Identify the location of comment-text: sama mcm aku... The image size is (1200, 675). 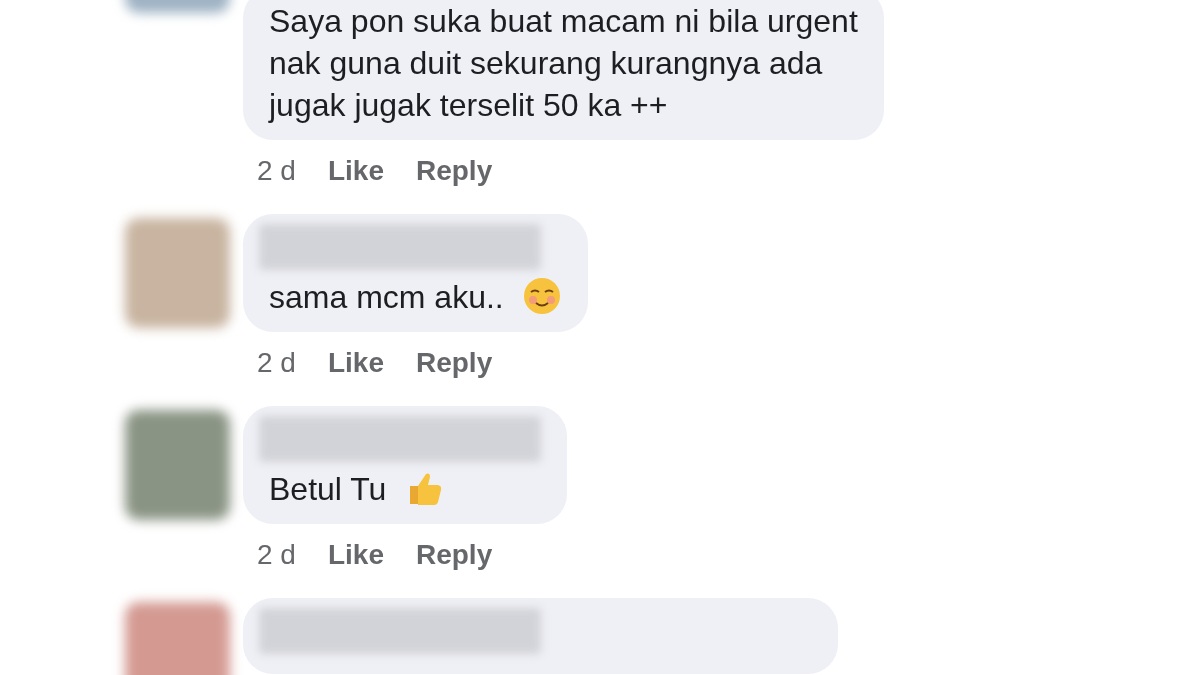
(386, 297).